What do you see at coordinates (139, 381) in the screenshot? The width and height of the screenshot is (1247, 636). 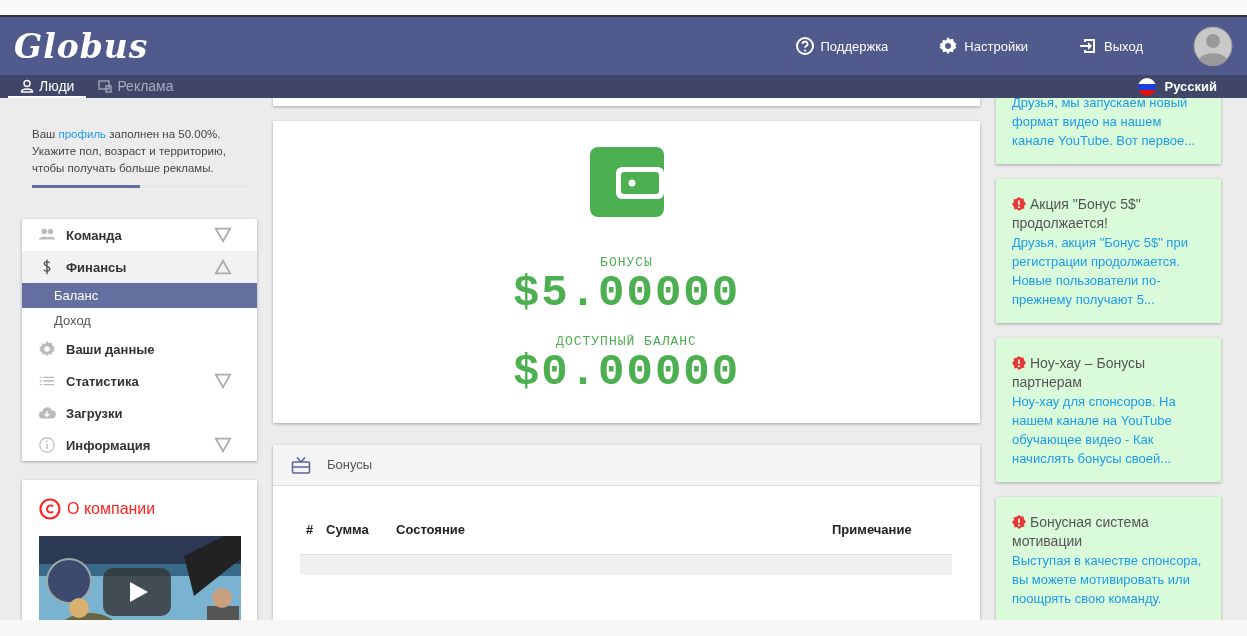 I see `menu-item: Статистика` at bounding box center [139, 381].